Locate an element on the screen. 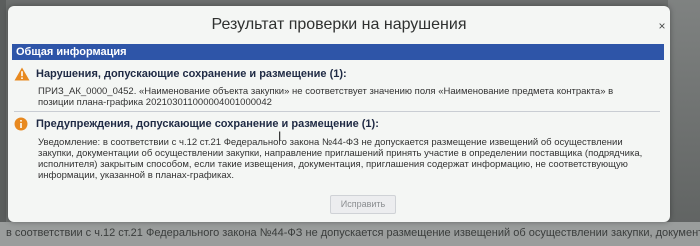 This screenshot has width=700, height=246. text-cursor-icon: I is located at coordinates (280, 136).